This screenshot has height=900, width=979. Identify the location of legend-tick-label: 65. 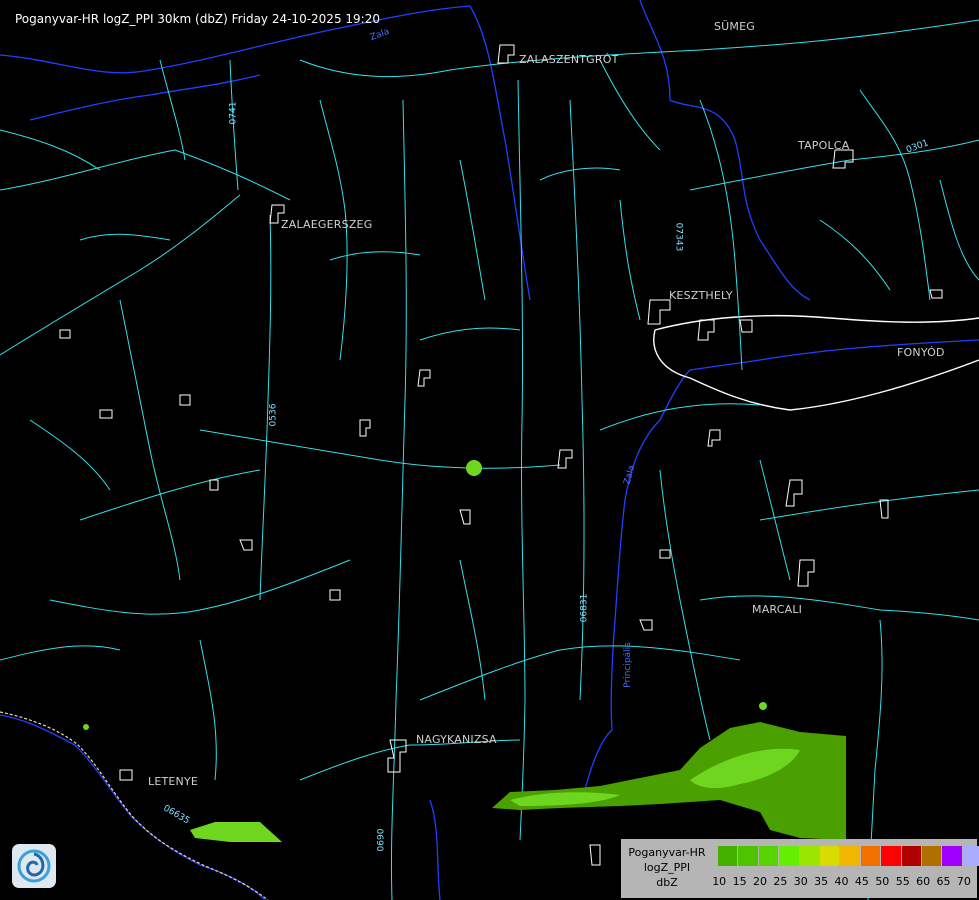
(943, 881).